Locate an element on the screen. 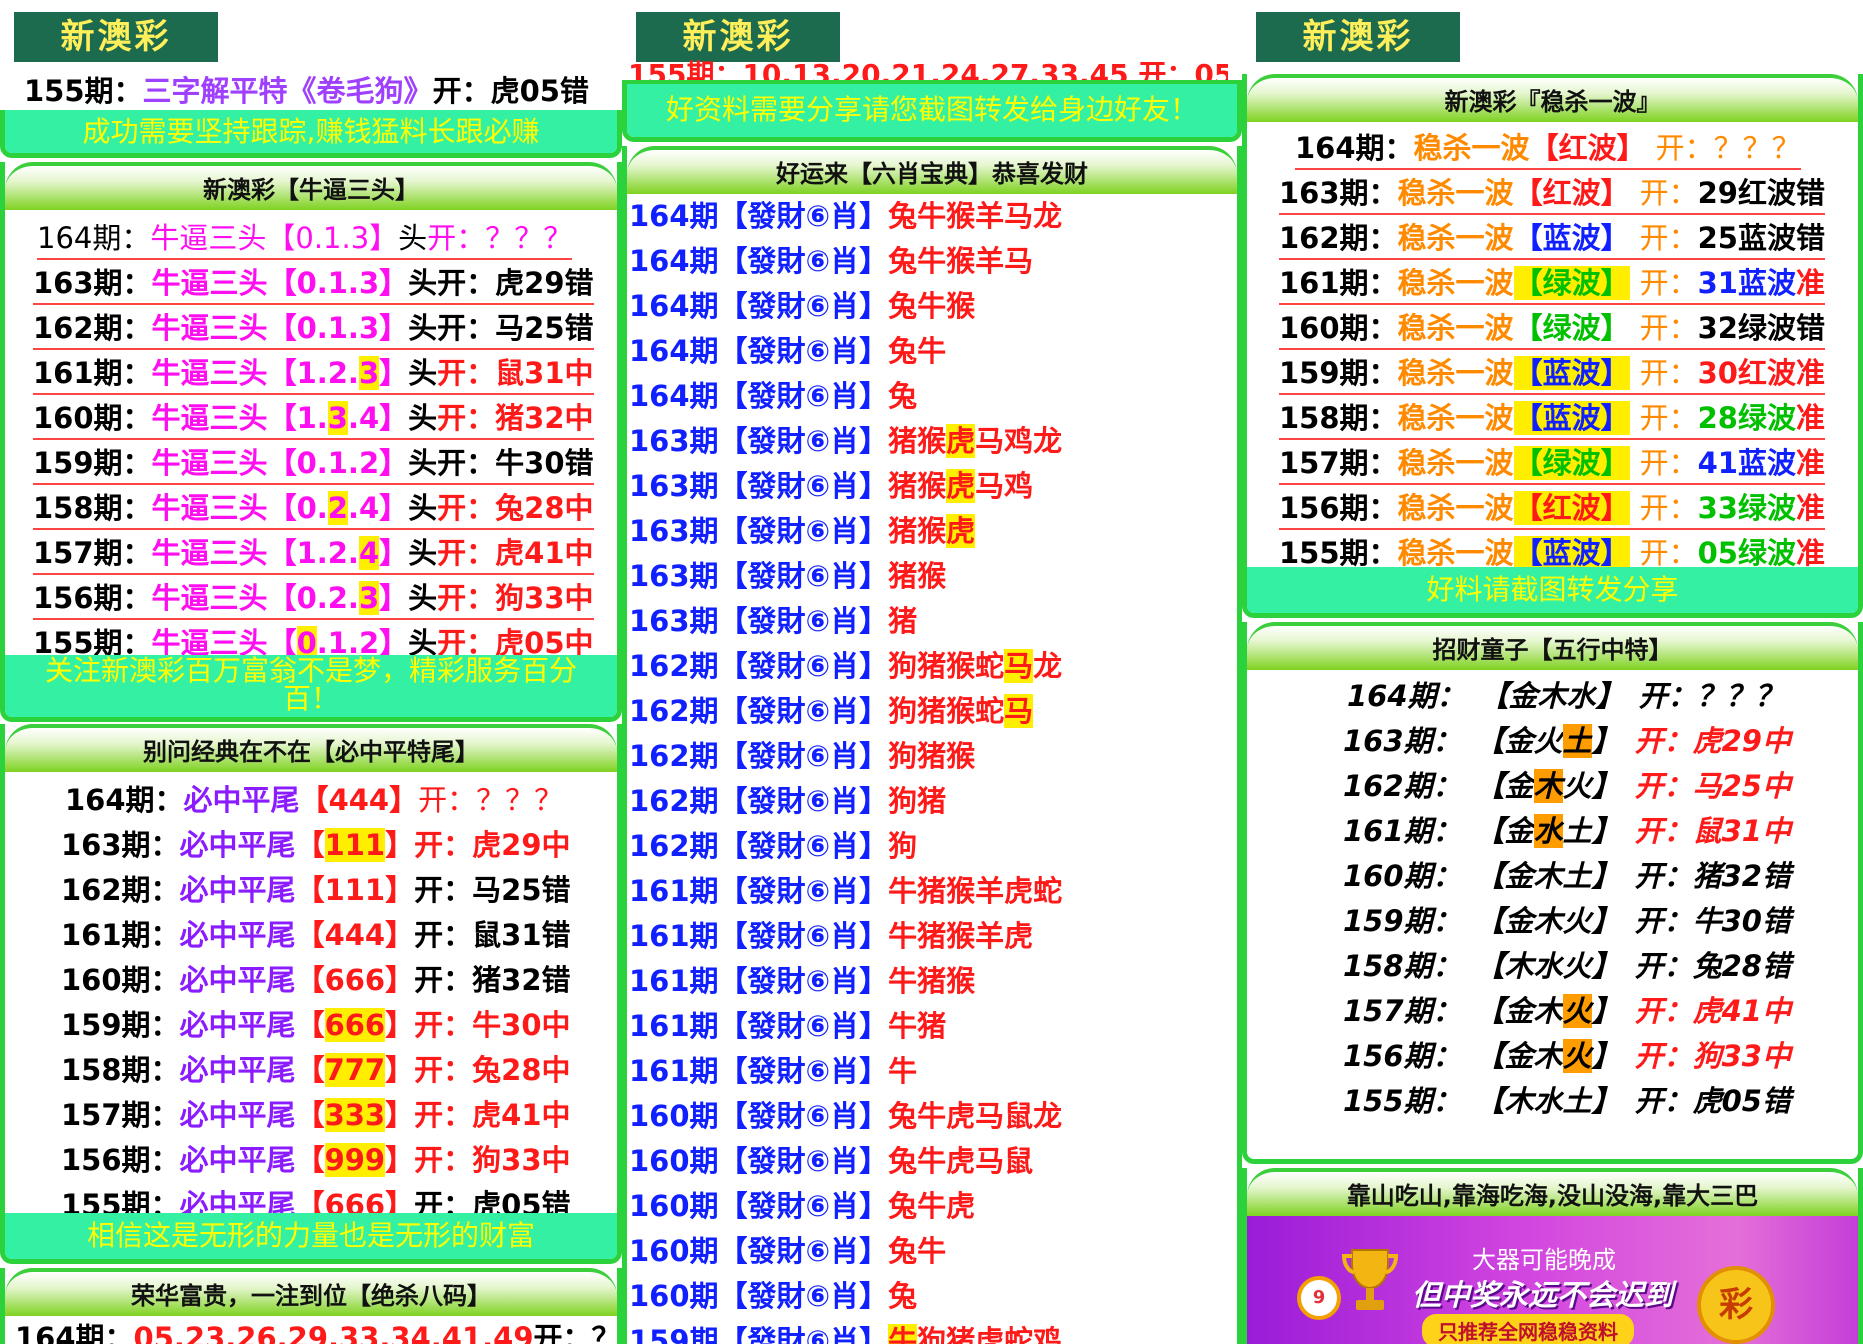  element-pick: 】 is located at coordinates (1606, 741).